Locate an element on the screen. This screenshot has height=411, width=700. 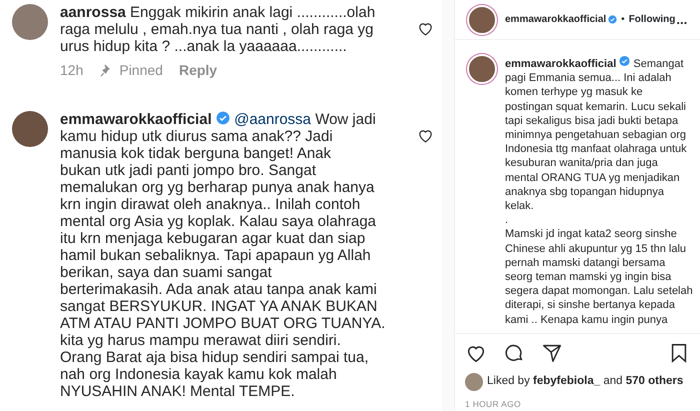
post-time: 1 HOUR AGO is located at coordinates (493, 404).